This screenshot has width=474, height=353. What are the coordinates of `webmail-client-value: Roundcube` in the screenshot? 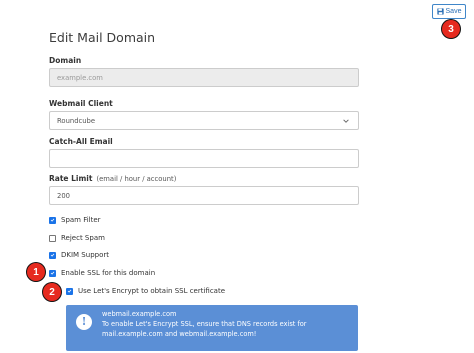 It's located at (76, 120).